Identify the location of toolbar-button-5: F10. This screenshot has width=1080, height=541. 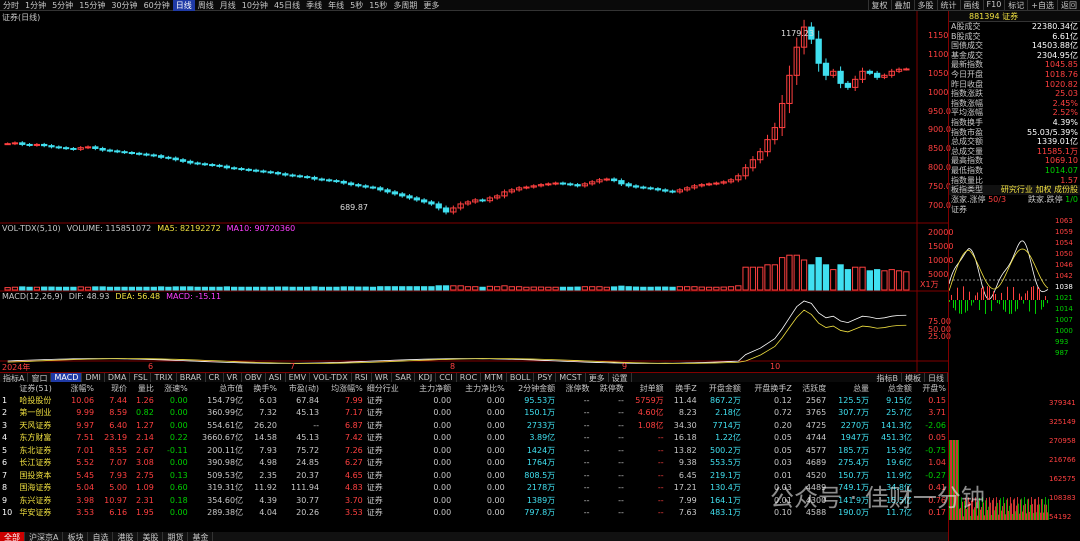
(993, 5).